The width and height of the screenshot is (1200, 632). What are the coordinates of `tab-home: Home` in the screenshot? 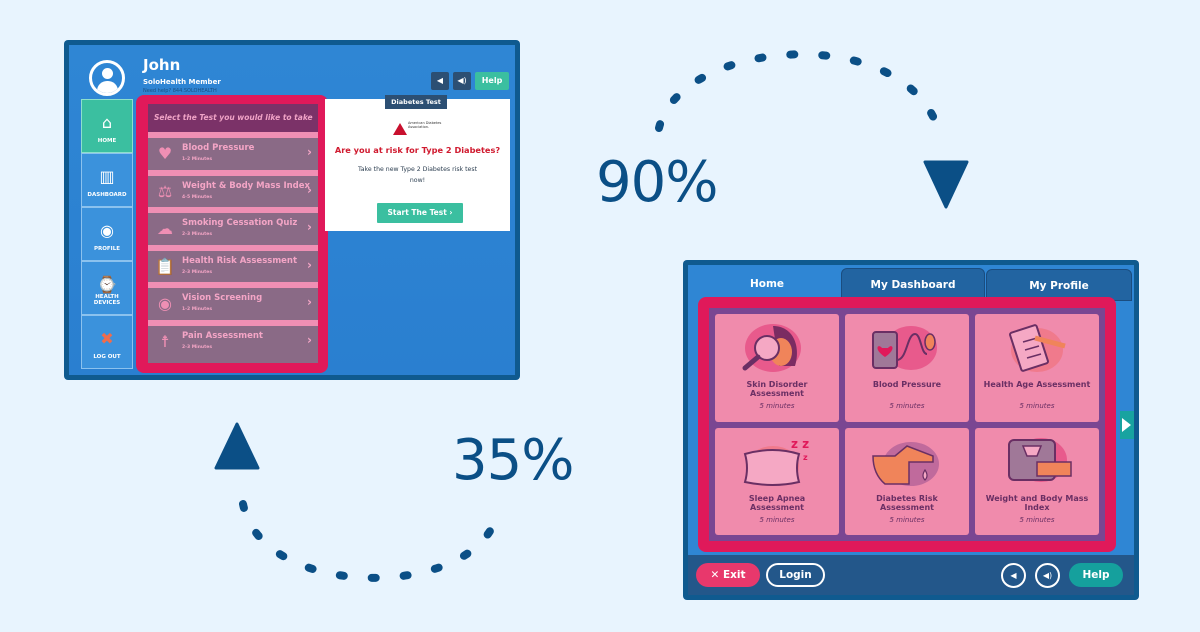 It's located at (767, 284).